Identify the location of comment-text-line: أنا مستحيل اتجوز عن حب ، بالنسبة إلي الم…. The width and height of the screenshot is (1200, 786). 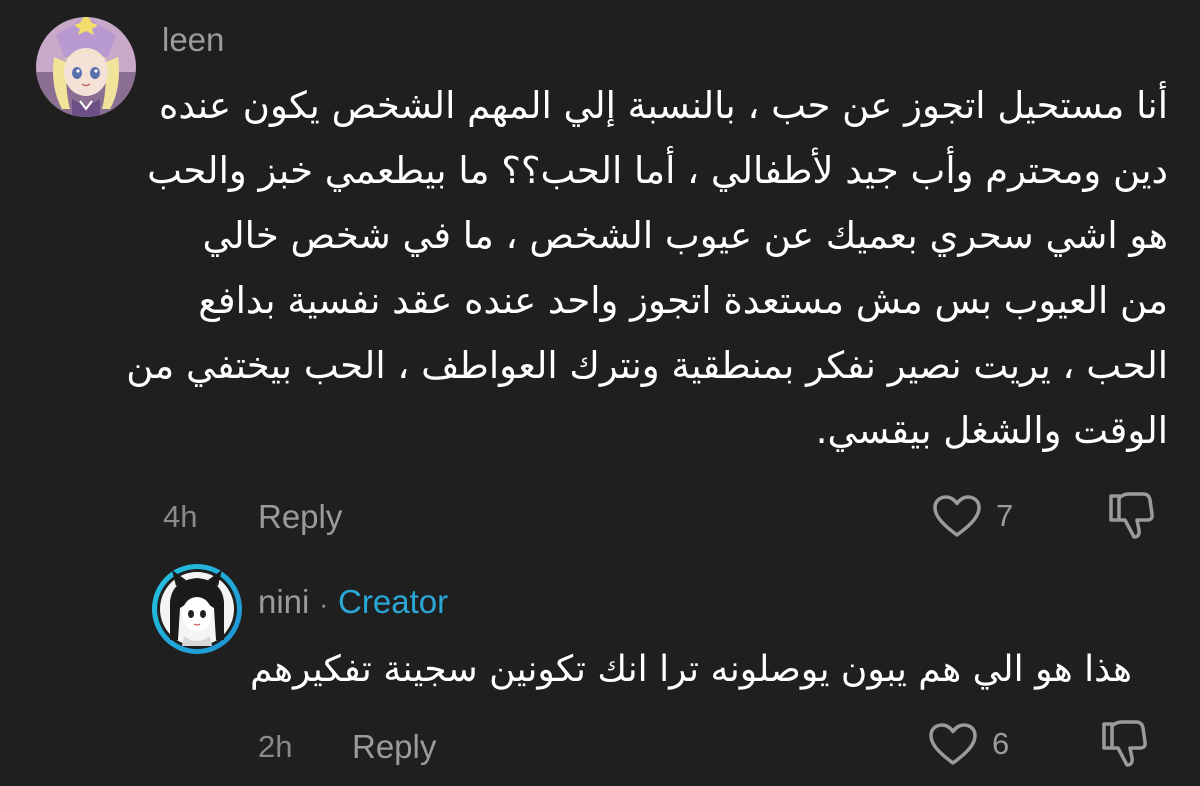
(663, 105).